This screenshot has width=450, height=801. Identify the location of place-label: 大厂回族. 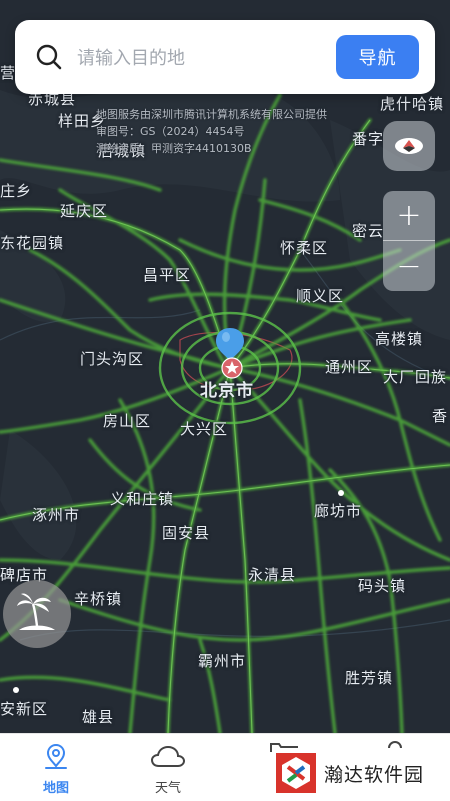
(415, 377).